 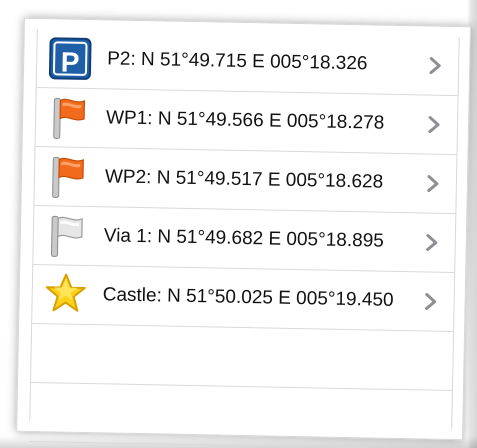 I want to click on waypoint-label: Castle: N 51°50.025 E 005°19.450, so click(x=248, y=297).